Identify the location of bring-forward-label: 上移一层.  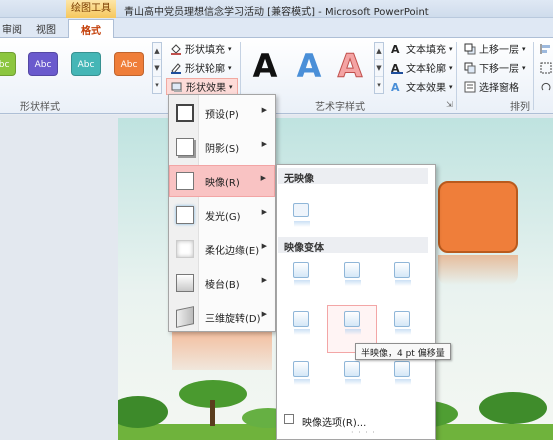
(499, 50).